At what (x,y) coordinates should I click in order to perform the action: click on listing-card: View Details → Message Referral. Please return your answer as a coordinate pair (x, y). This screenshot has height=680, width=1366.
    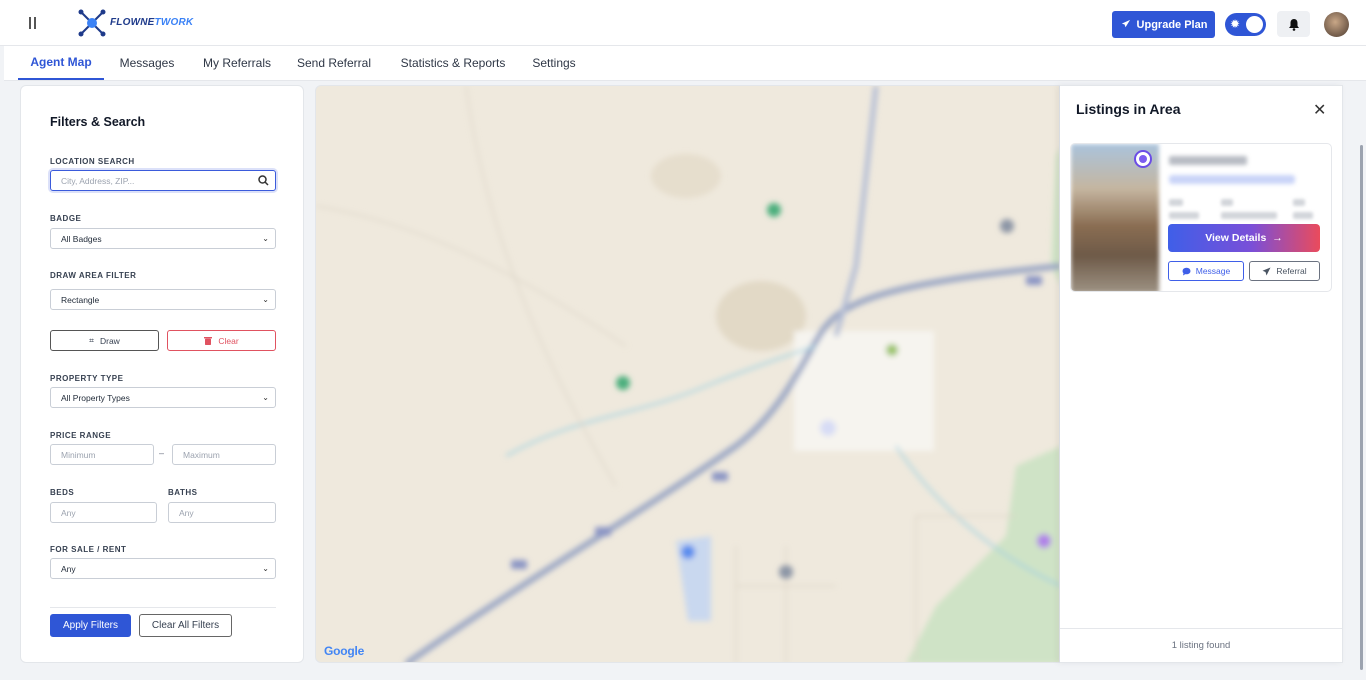
    Looking at the image, I should click on (1201, 217).